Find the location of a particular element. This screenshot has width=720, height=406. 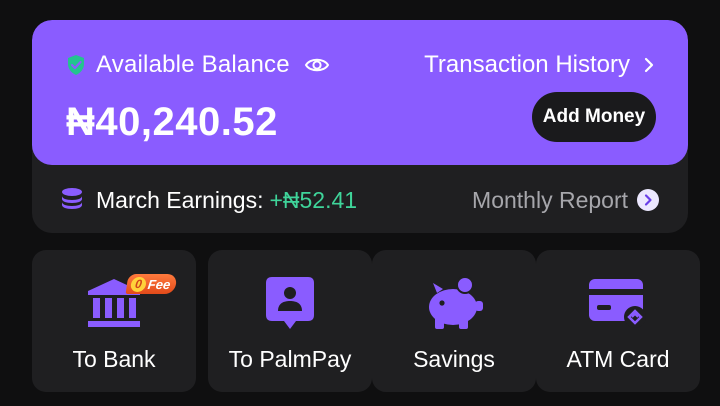

transaction-history-link: Transaction History is located at coordinates (540, 65).